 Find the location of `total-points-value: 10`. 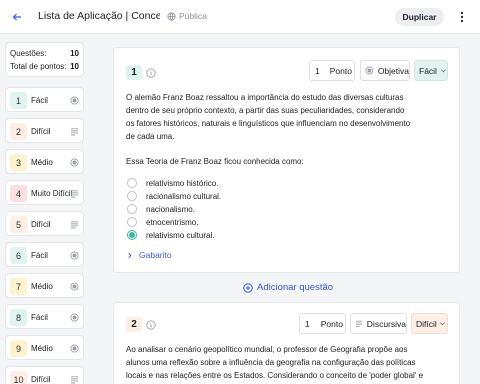

total-points-value: 10 is located at coordinates (74, 66).